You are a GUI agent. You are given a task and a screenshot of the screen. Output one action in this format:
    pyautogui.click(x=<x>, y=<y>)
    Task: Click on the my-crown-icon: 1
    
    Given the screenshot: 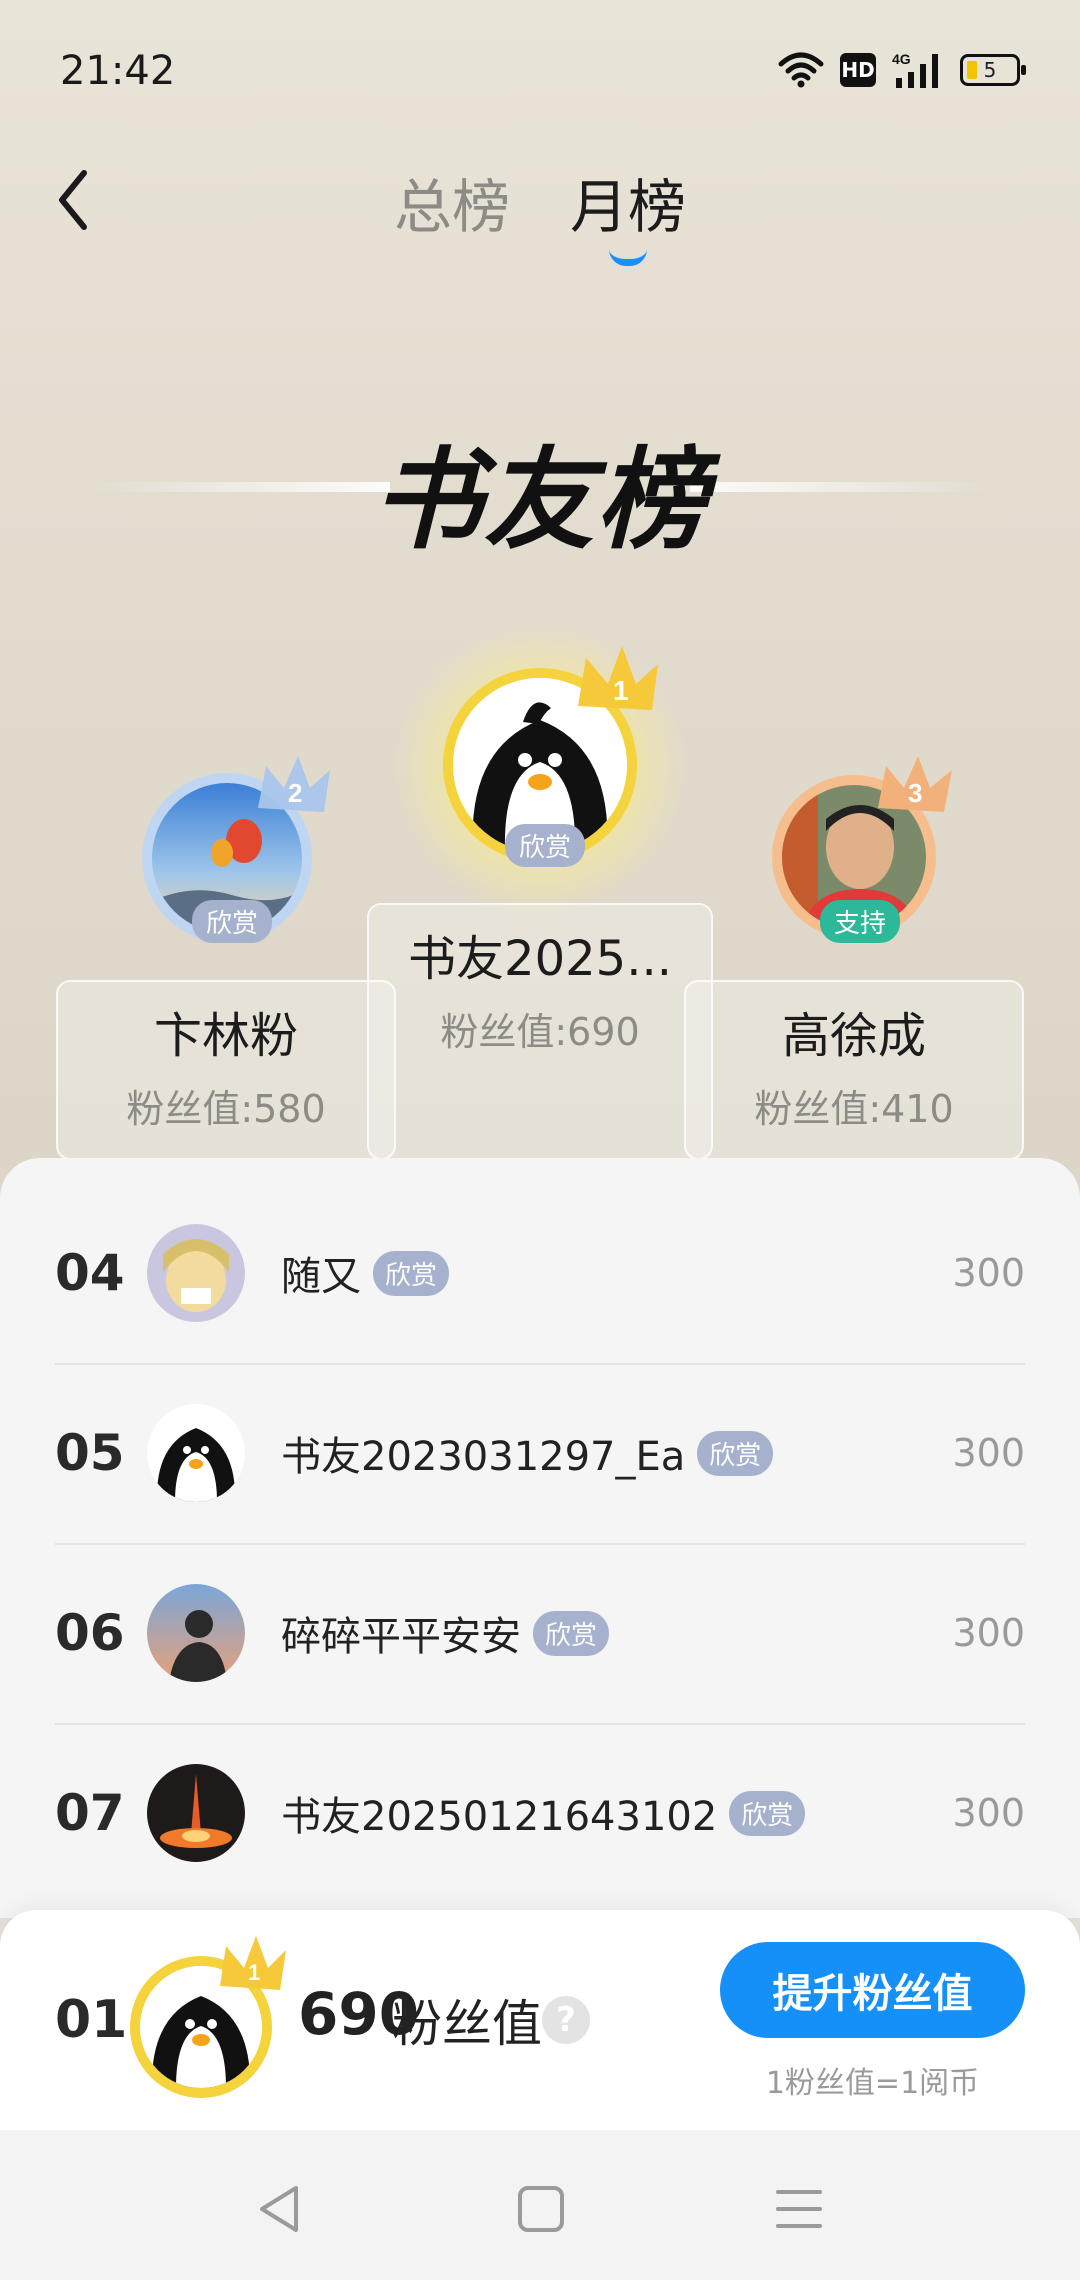 What is the action you would take?
    pyautogui.click(x=253, y=1963)
    